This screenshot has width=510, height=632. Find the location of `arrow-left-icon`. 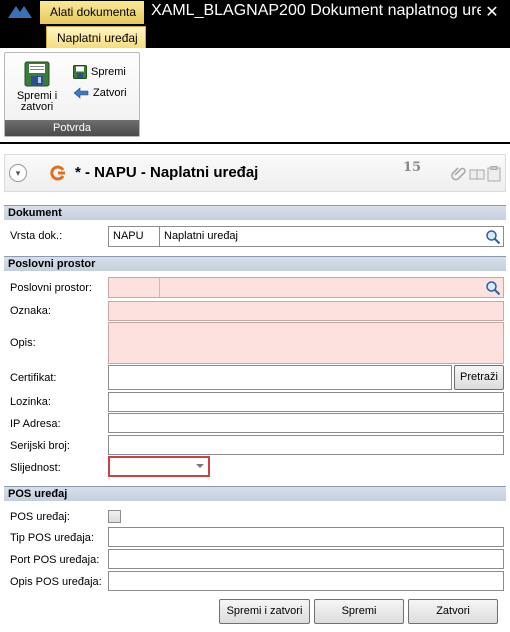

arrow-left-icon is located at coordinates (81, 93).